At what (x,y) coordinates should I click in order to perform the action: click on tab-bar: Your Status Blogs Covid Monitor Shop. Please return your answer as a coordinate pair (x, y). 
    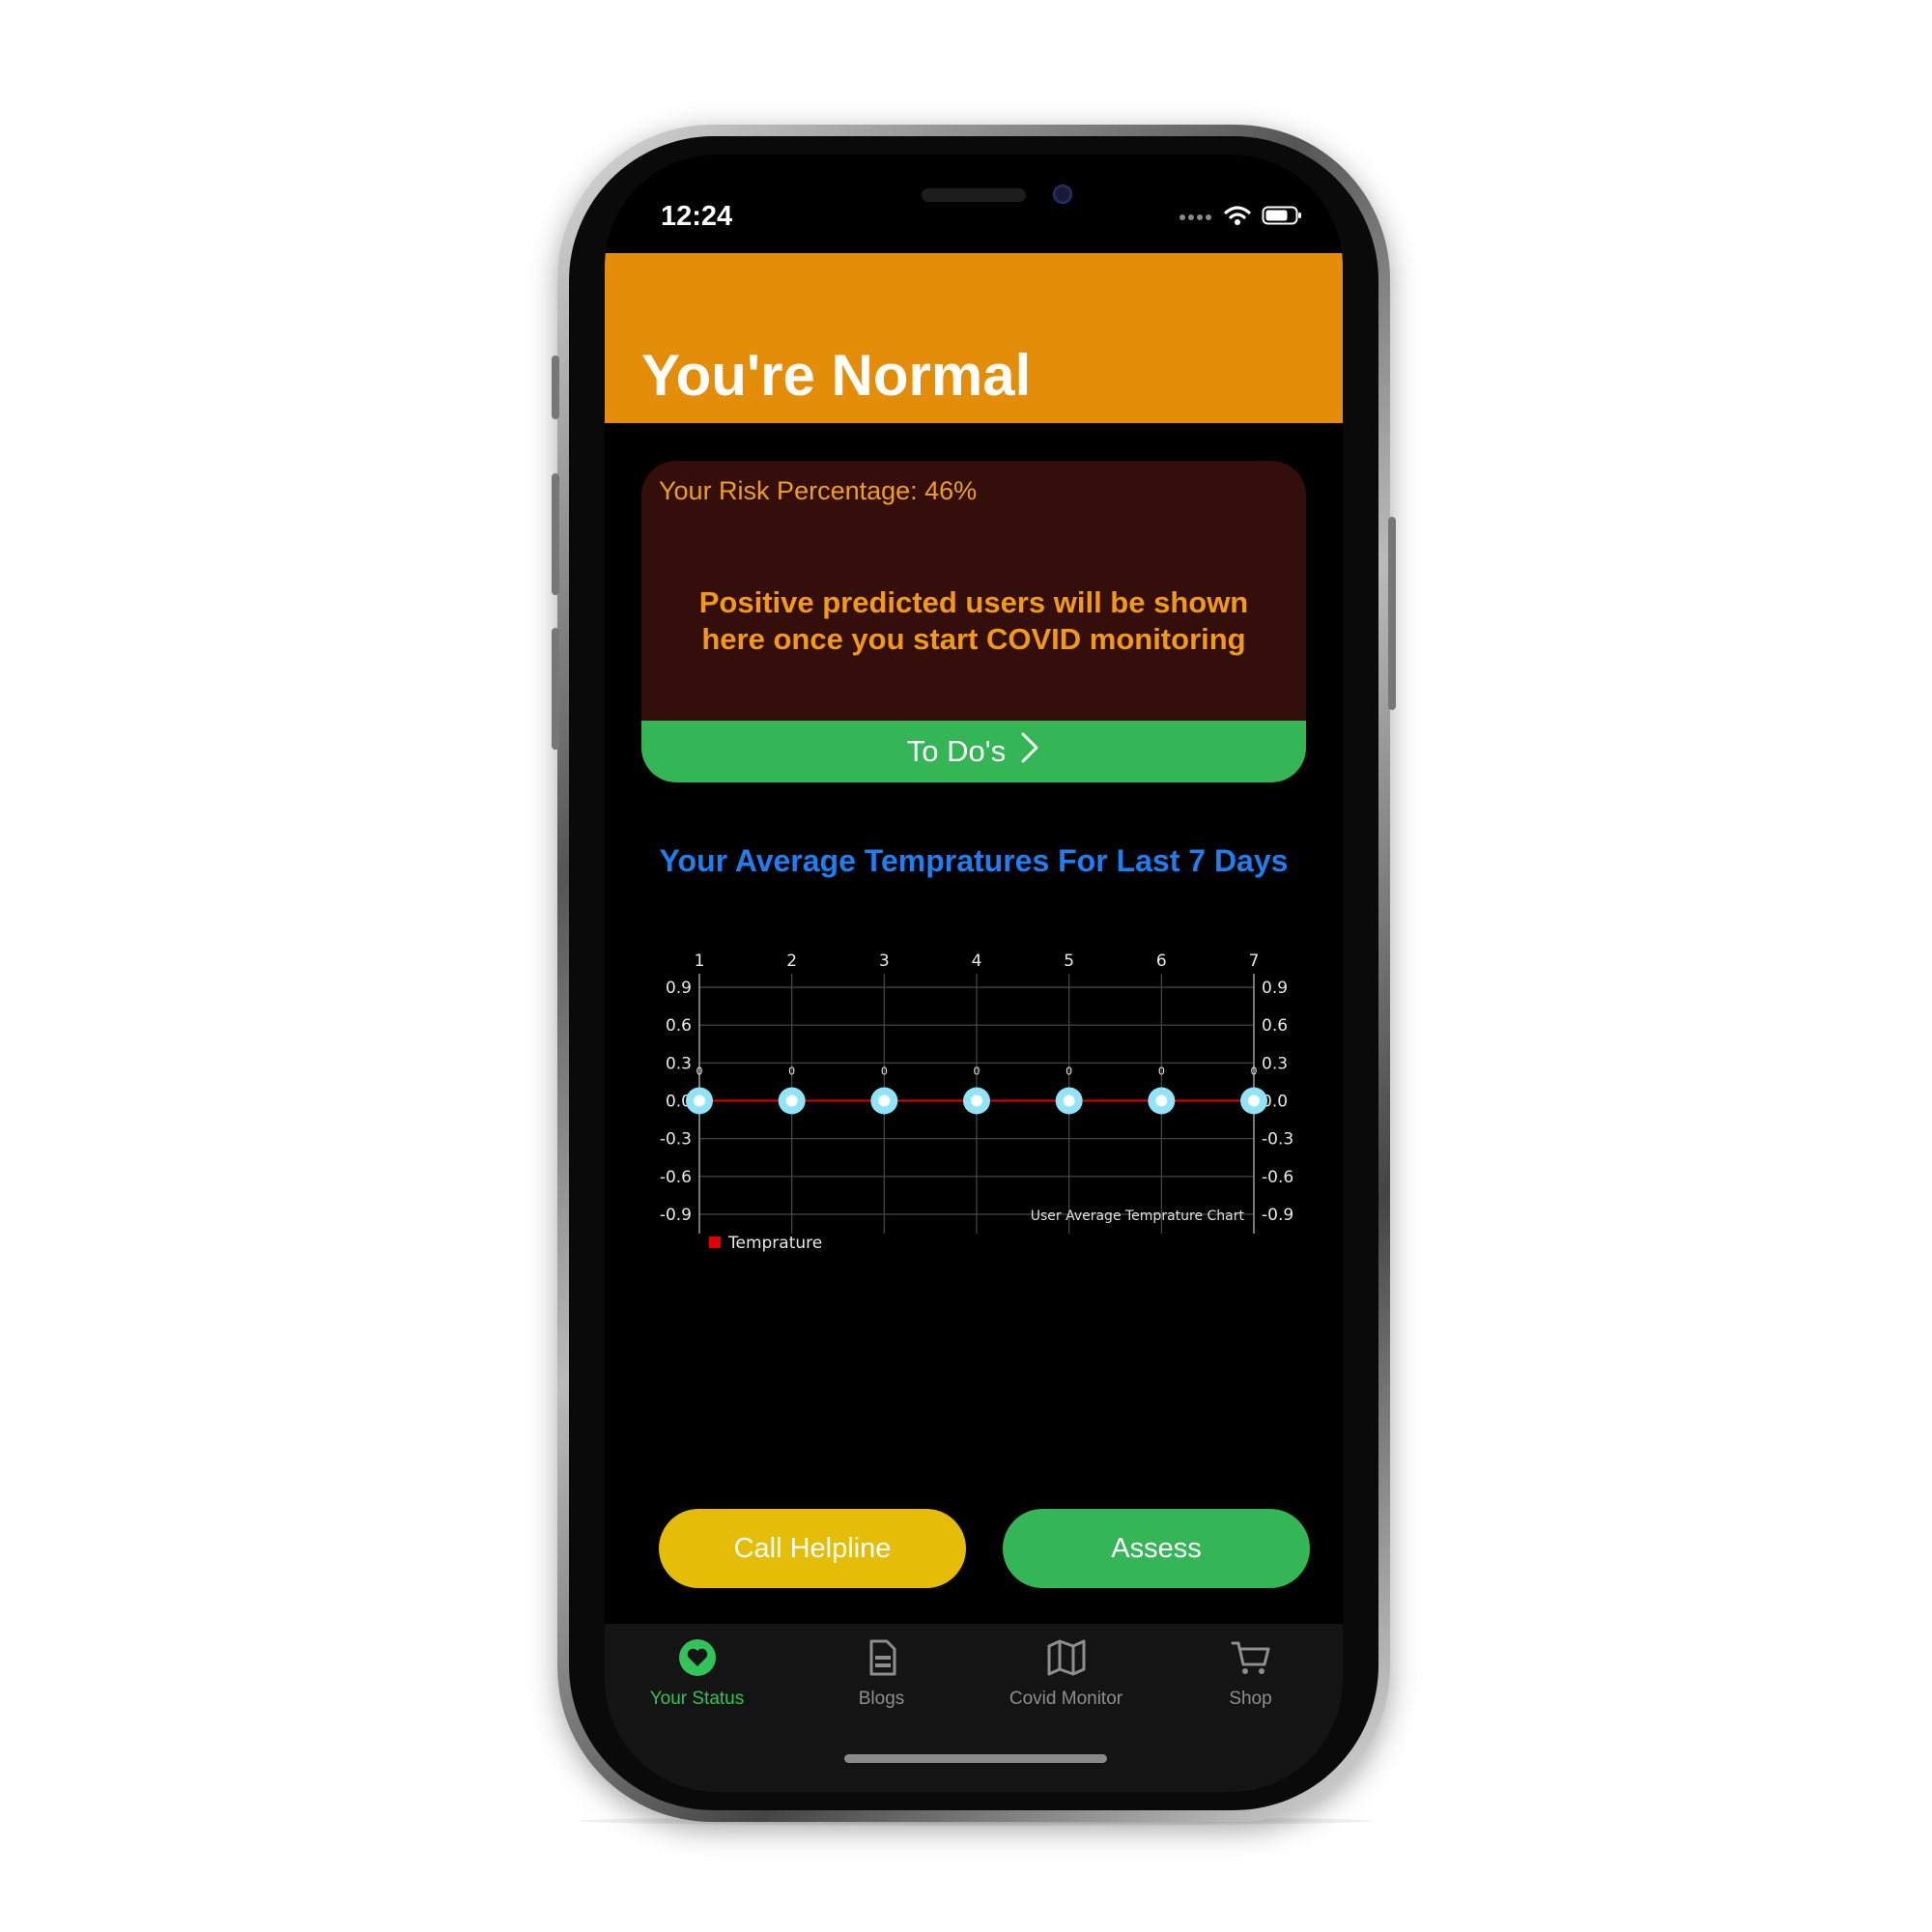
    Looking at the image, I should click on (974, 1708).